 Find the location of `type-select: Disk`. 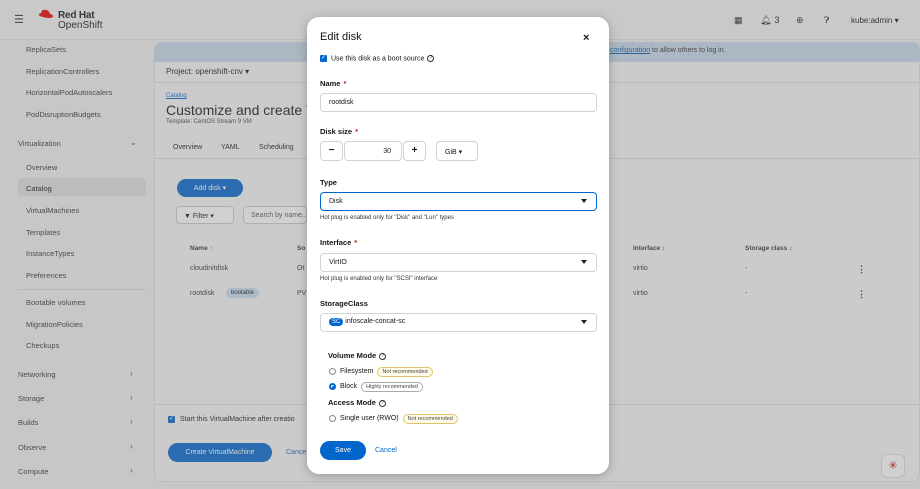

type-select: Disk is located at coordinates (458, 201).